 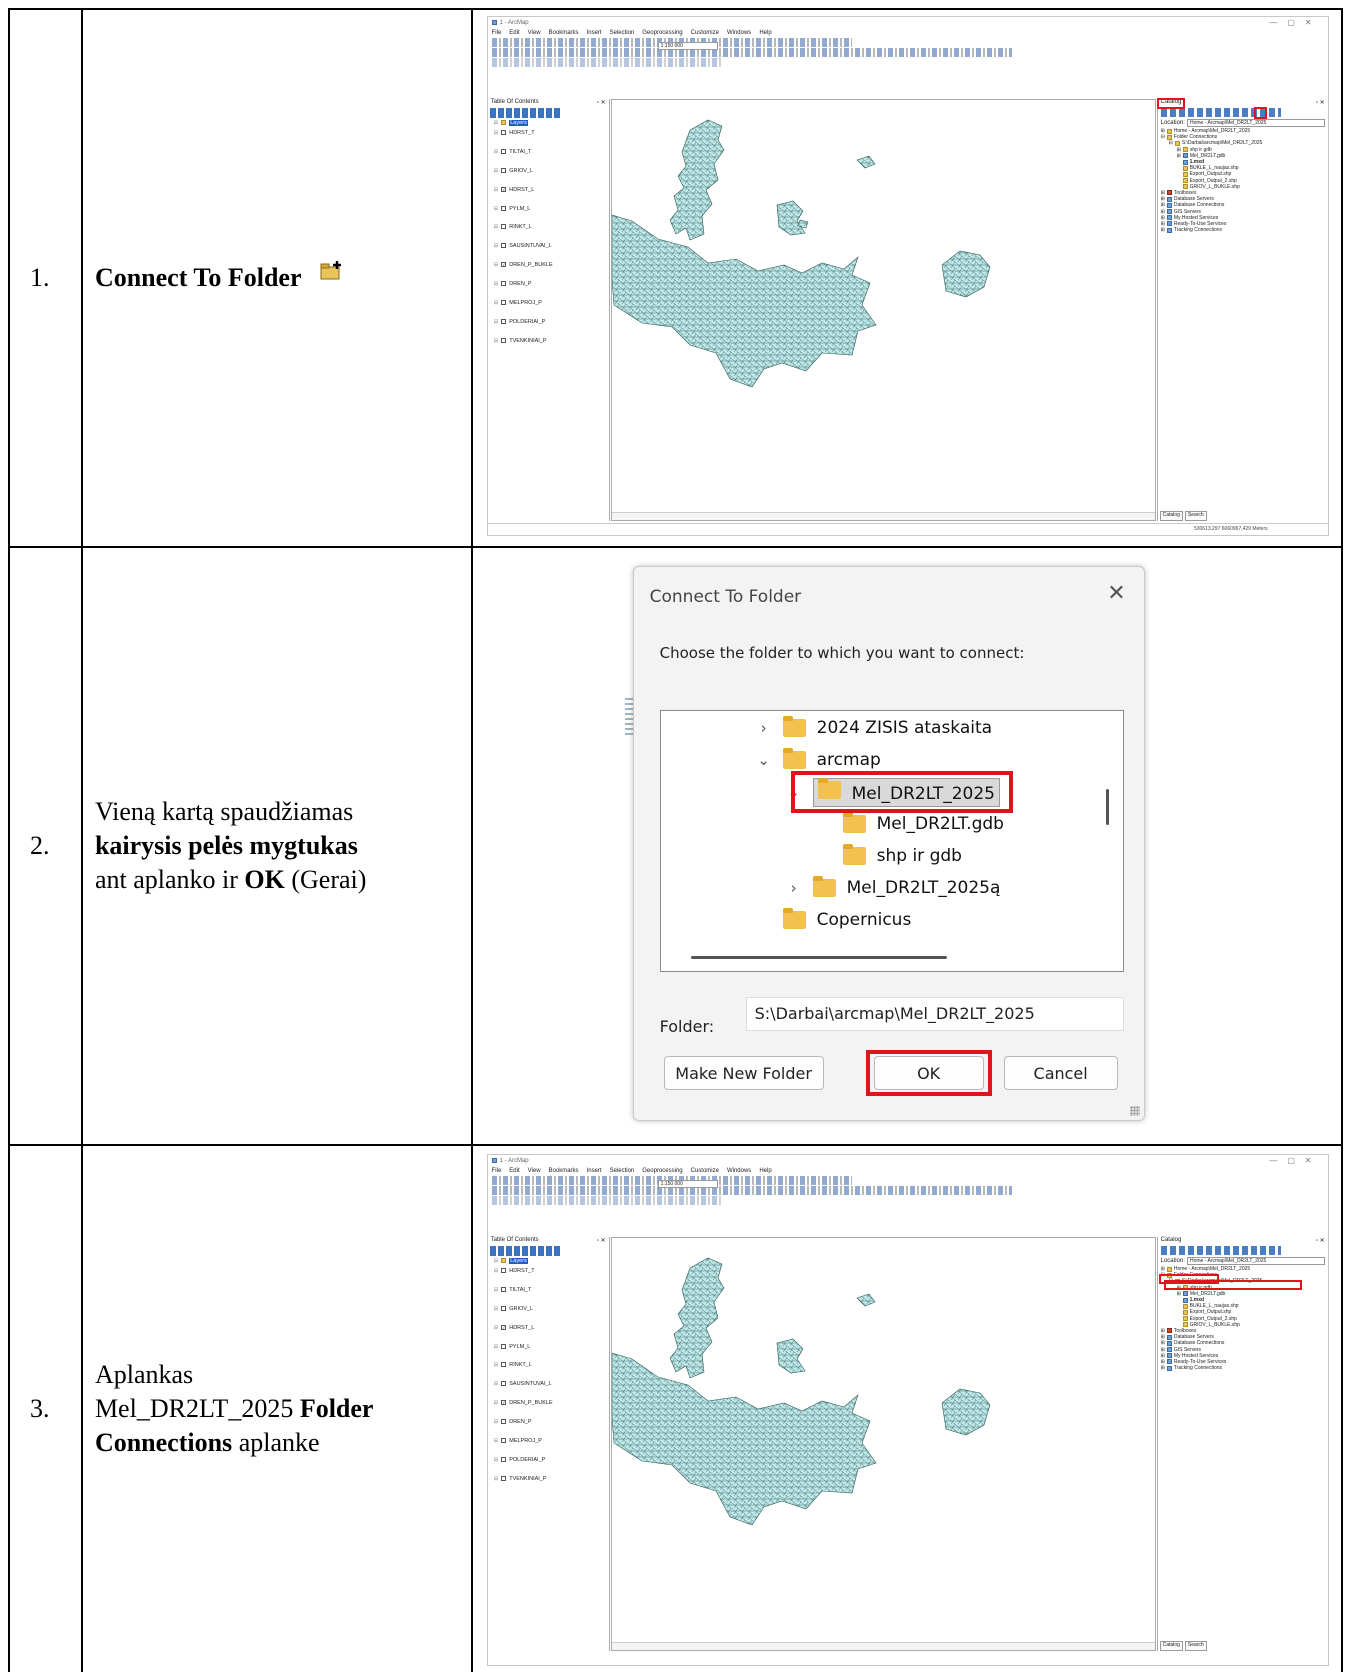 What do you see at coordinates (1116, 593) in the screenshot?
I see `close-icon: ✕` at bounding box center [1116, 593].